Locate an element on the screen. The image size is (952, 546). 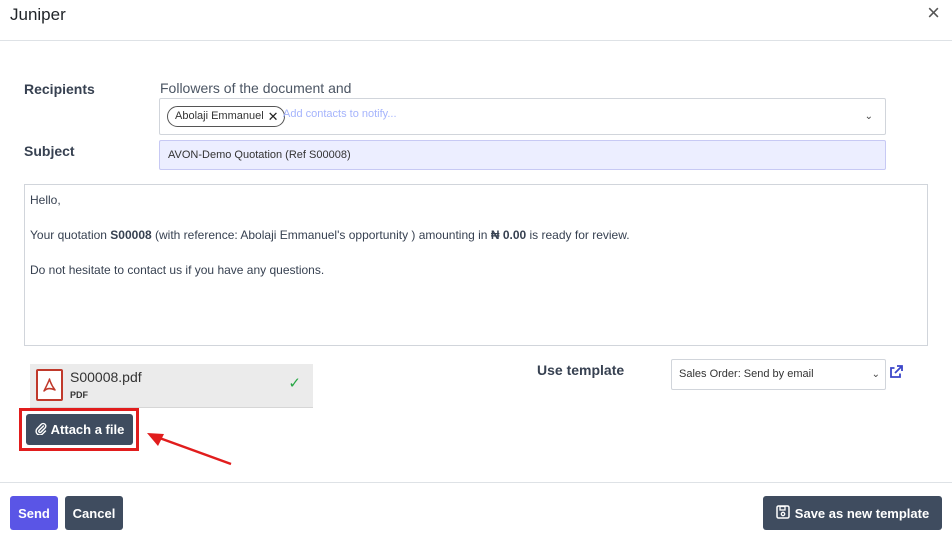
send-button: Send is located at coordinates (34, 513).